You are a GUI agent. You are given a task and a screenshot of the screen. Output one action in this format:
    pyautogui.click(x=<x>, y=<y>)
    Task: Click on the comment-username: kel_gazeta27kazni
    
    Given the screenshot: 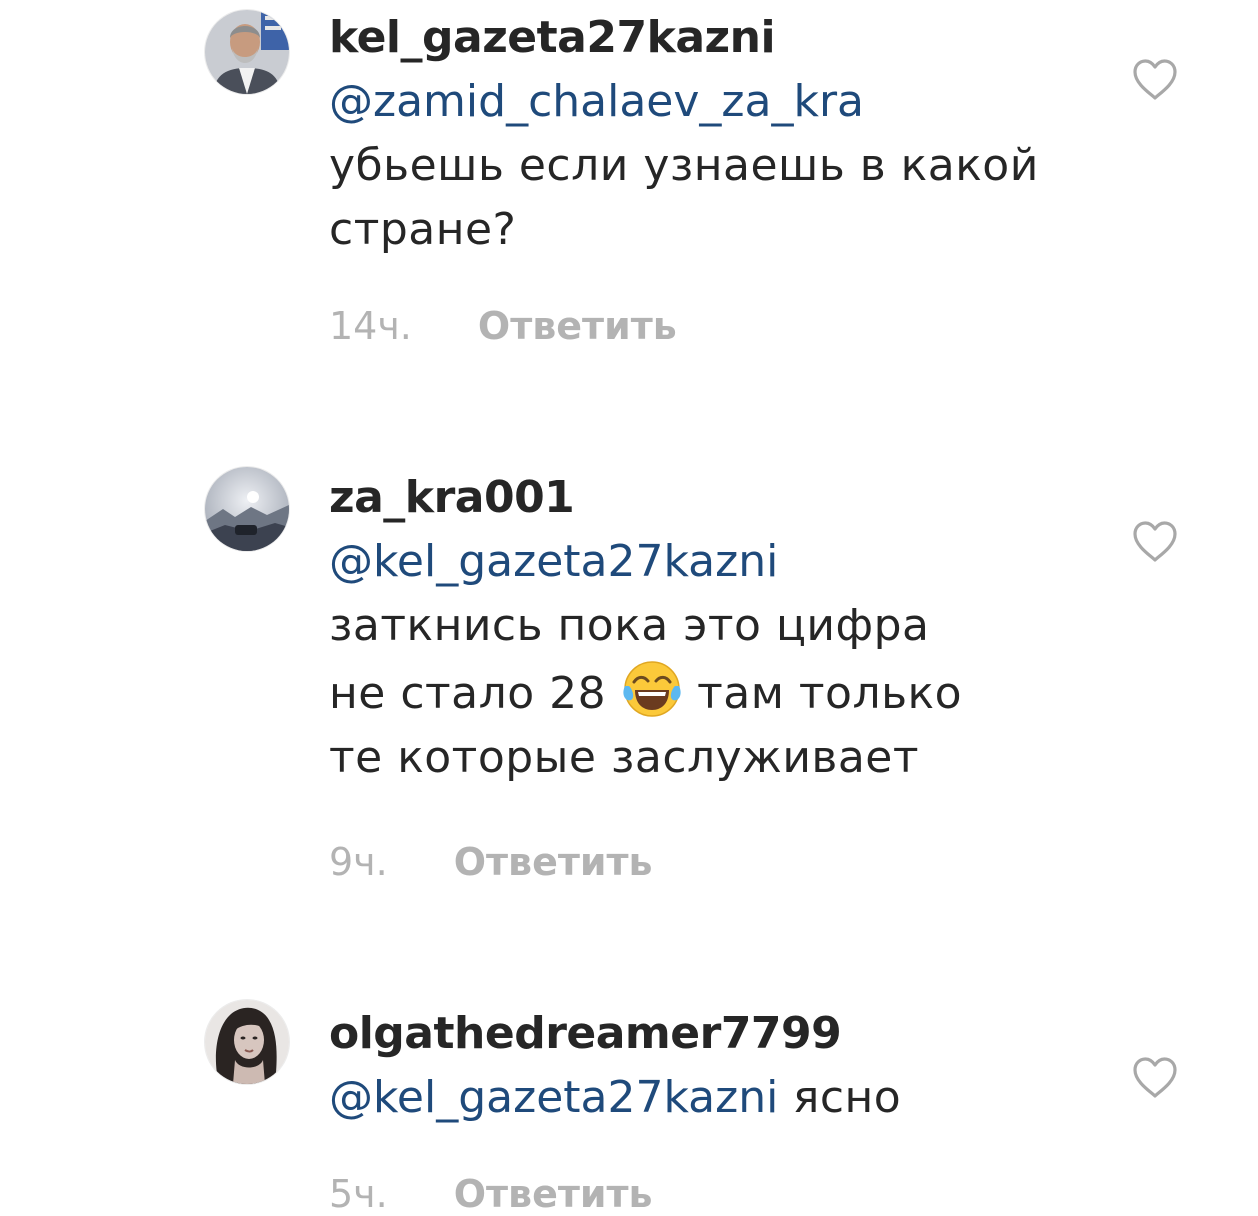 What is the action you would take?
    pyautogui.click(x=689, y=38)
    